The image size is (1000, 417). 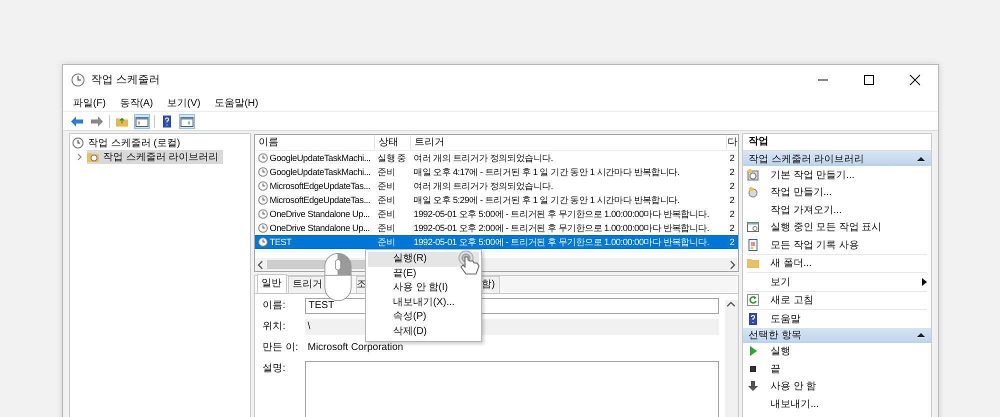 What do you see at coordinates (848, 369) in the screenshot?
I see `action-item: 끝` at bounding box center [848, 369].